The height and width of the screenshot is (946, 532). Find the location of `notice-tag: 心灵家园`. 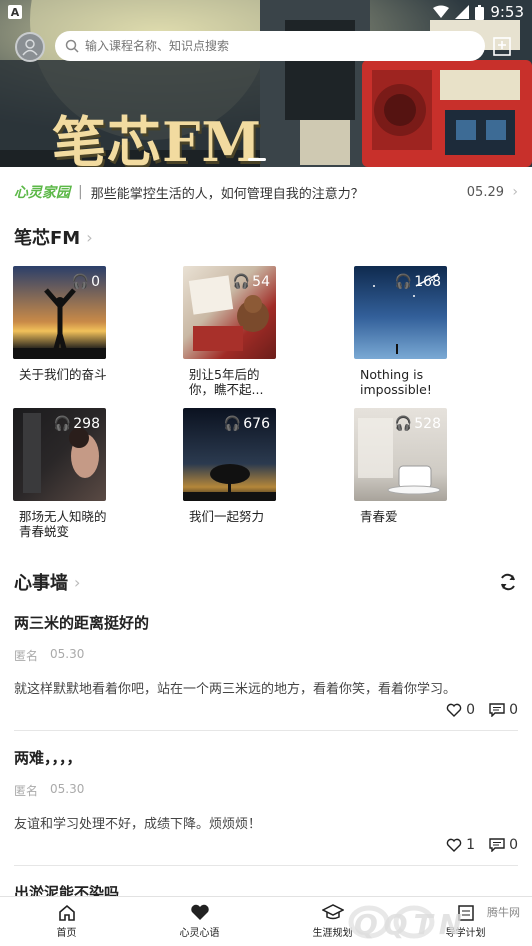

notice-tag: 心灵家园 is located at coordinates (42, 193).